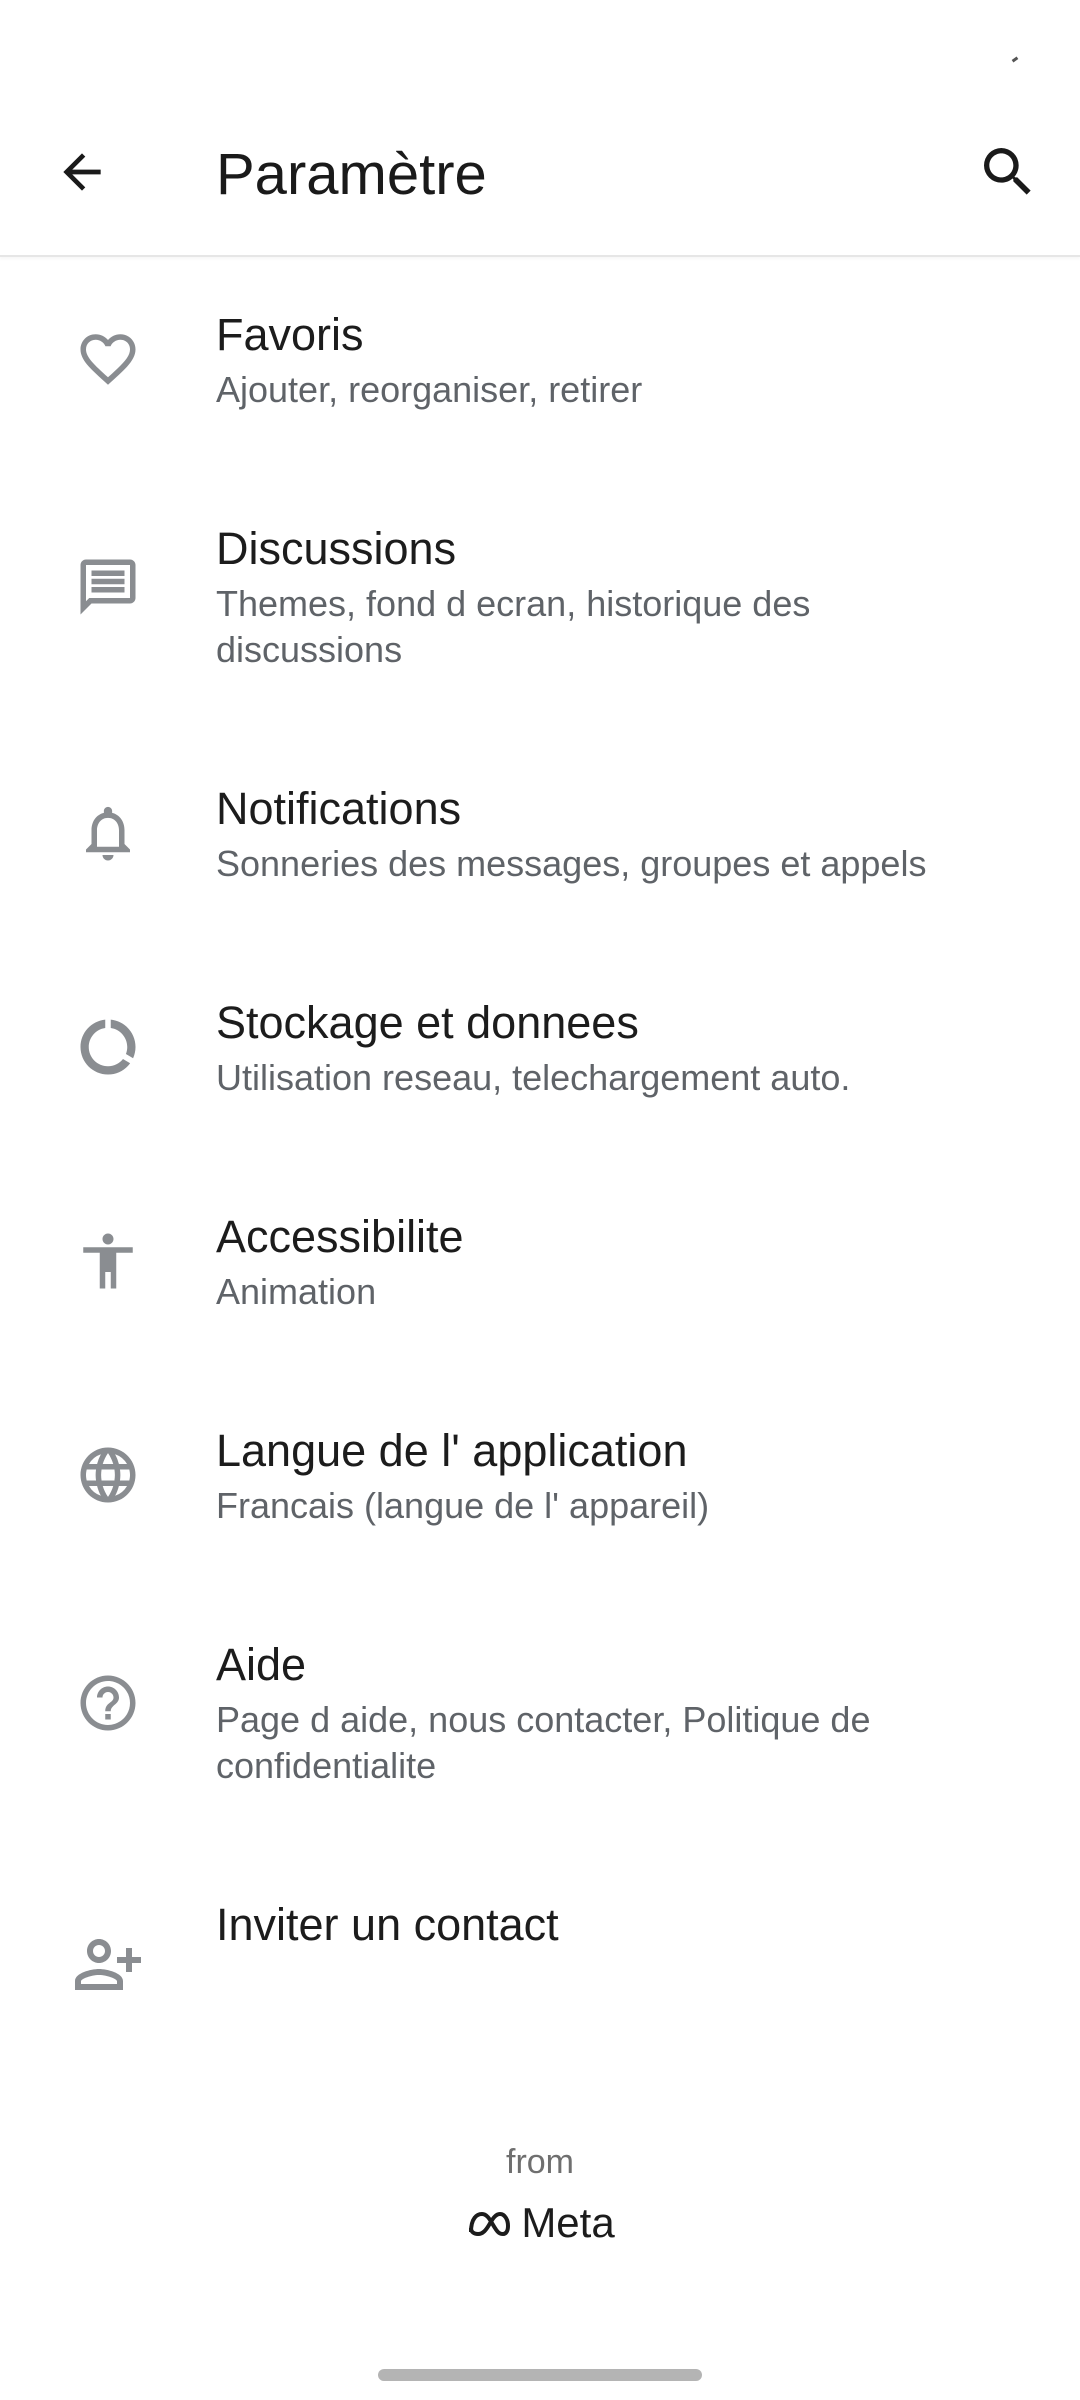  What do you see at coordinates (339, 808) in the screenshot?
I see `settings-item-title: Notifications` at bounding box center [339, 808].